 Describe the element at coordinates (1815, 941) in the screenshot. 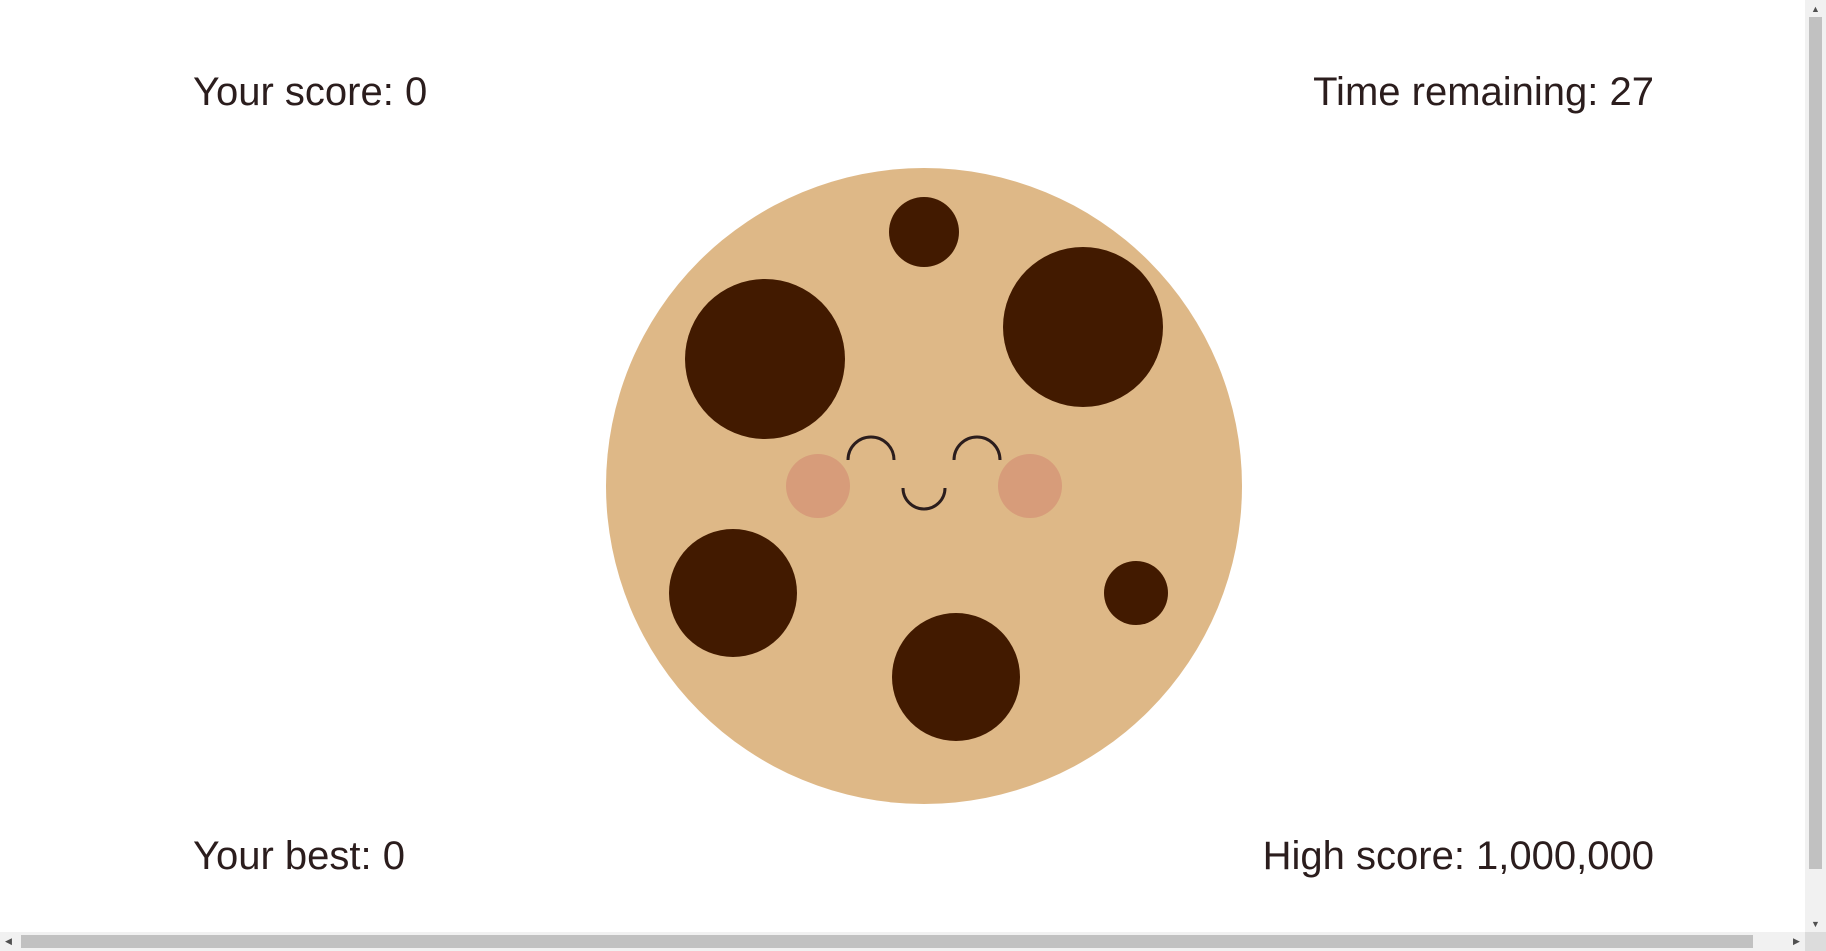

I see `scrollbar-corner` at that location.